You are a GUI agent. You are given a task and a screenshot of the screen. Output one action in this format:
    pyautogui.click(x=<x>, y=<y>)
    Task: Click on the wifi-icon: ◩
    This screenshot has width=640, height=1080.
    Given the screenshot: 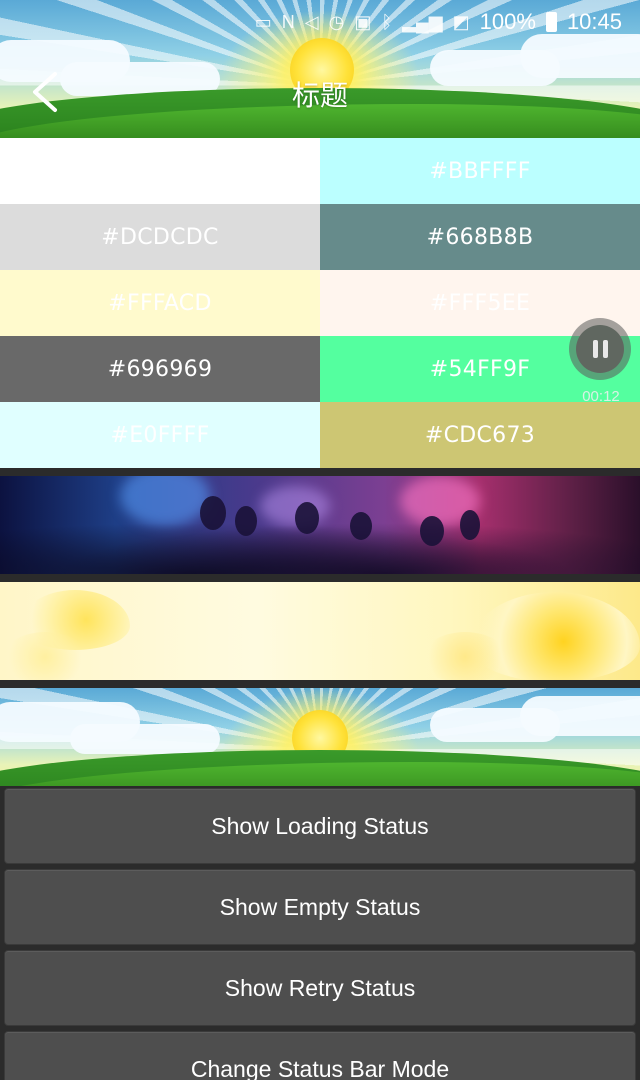 What is the action you would take?
    pyautogui.click(x=461, y=21)
    